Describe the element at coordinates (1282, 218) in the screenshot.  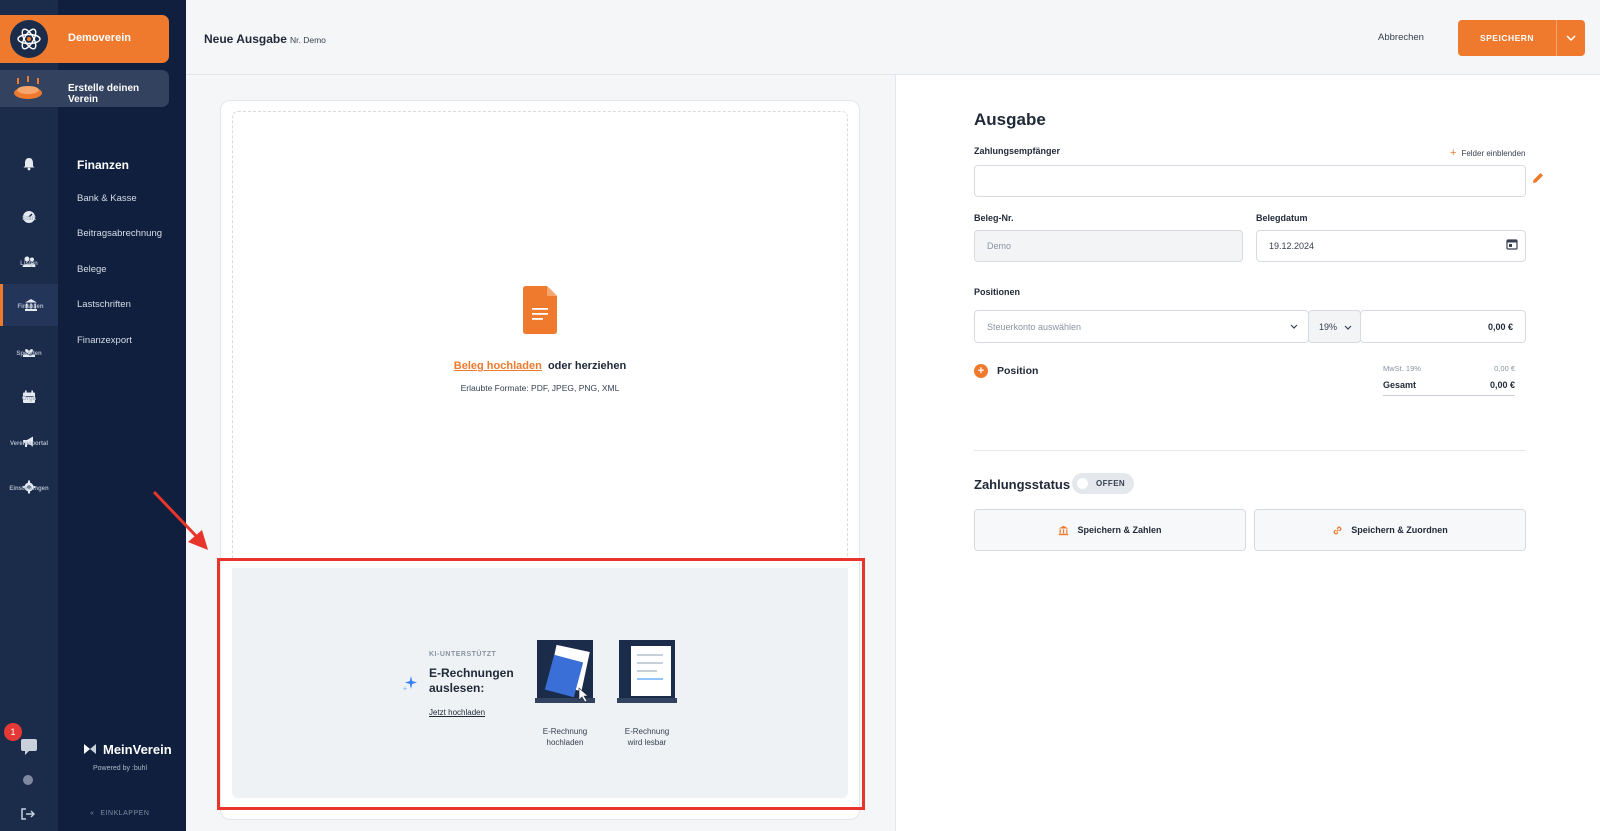
I see `date-label: Belegdatum` at that location.